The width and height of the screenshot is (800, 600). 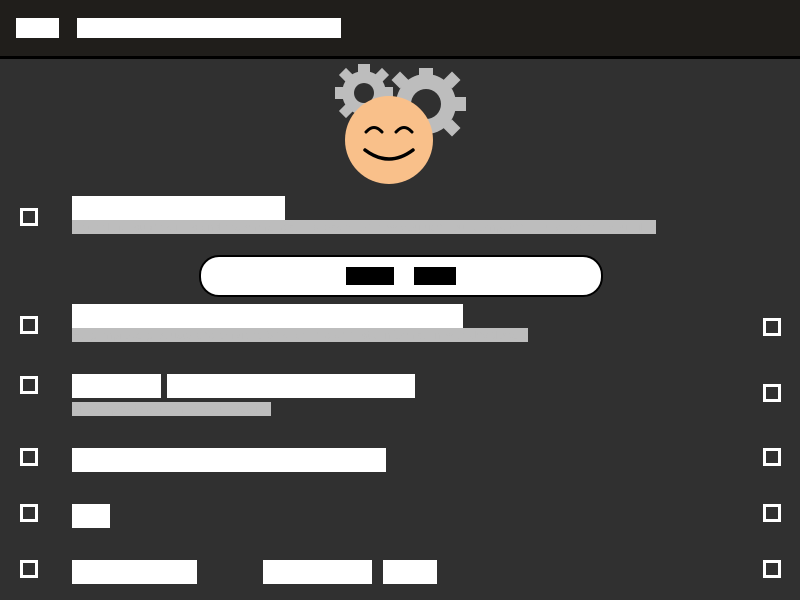 I want to click on row-title-secondary: Enable Location Services, so click(x=291, y=386).